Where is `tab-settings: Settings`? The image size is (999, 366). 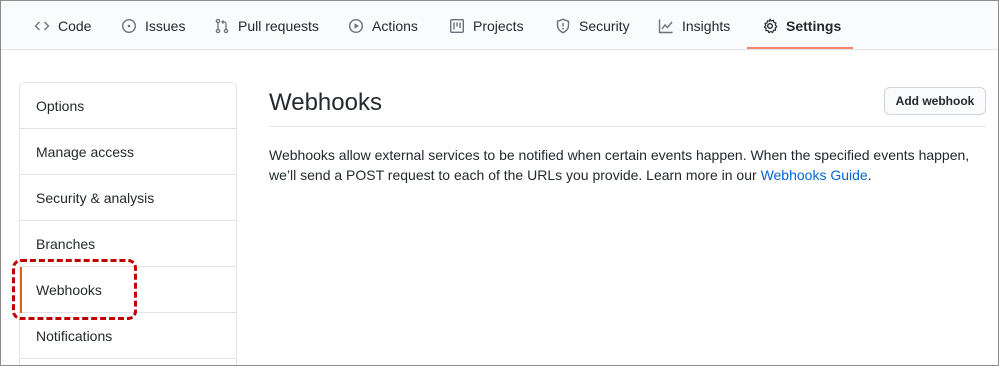
tab-settings: Settings is located at coordinates (801, 25).